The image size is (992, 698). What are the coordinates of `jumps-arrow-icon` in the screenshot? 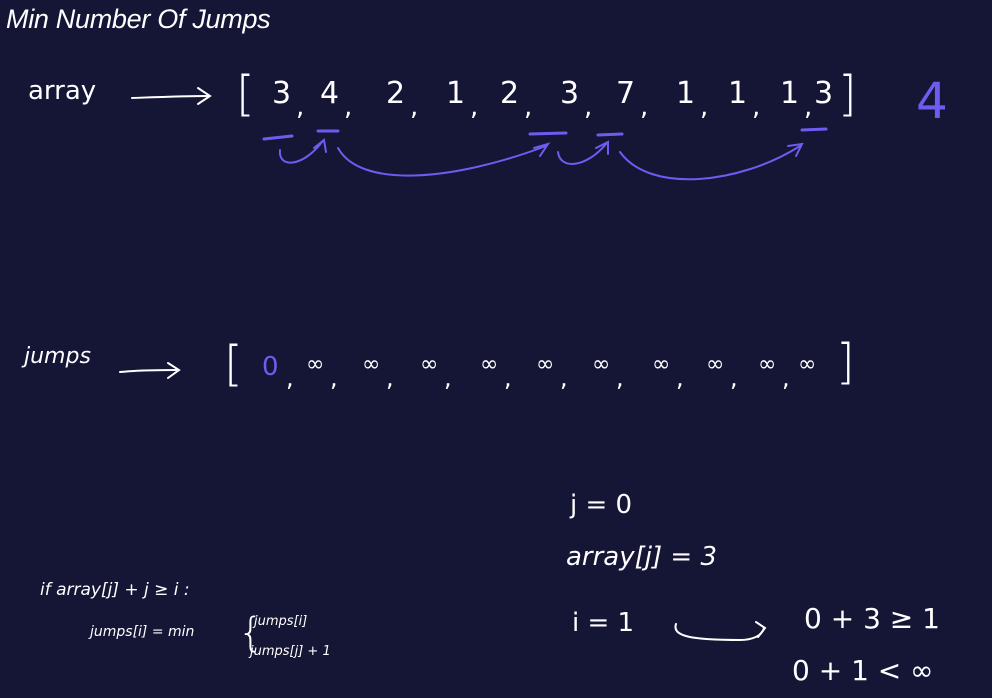 It's located at (150, 370).